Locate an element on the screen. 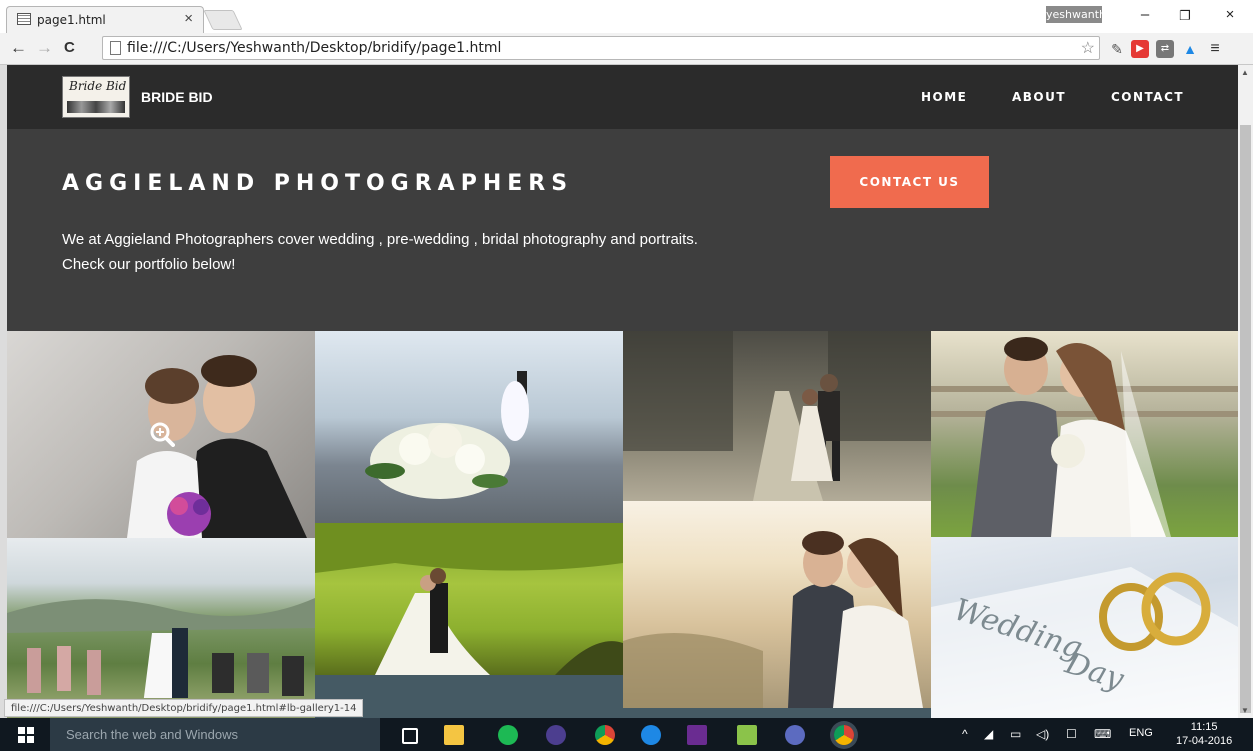 The height and width of the screenshot is (751, 1253). couple-field-image is located at coordinates (469, 599).